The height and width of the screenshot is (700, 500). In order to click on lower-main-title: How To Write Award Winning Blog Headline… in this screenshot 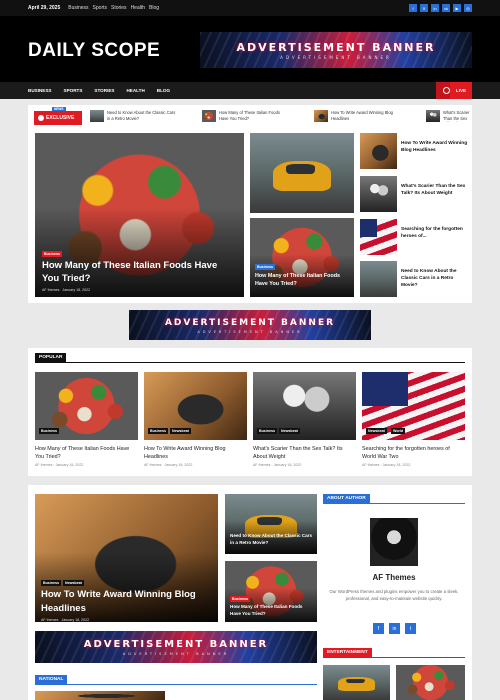, I will do `click(127, 602)`.